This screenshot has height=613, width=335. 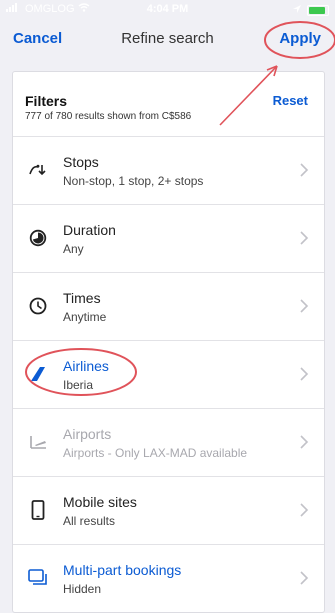 I want to click on multi-part-icon, so click(x=38, y=578).